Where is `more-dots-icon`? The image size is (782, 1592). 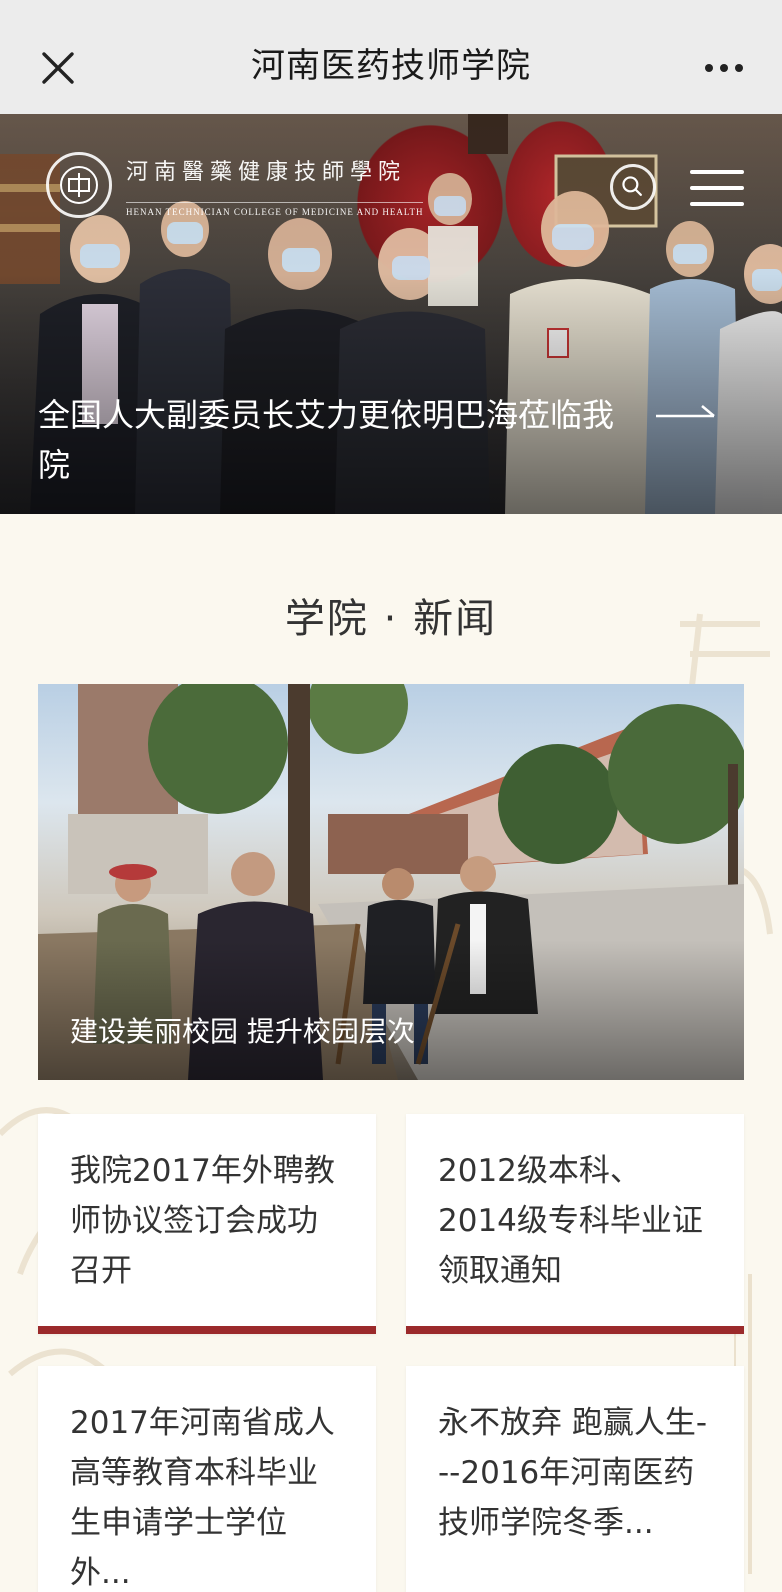 more-dots-icon is located at coordinates (724, 68).